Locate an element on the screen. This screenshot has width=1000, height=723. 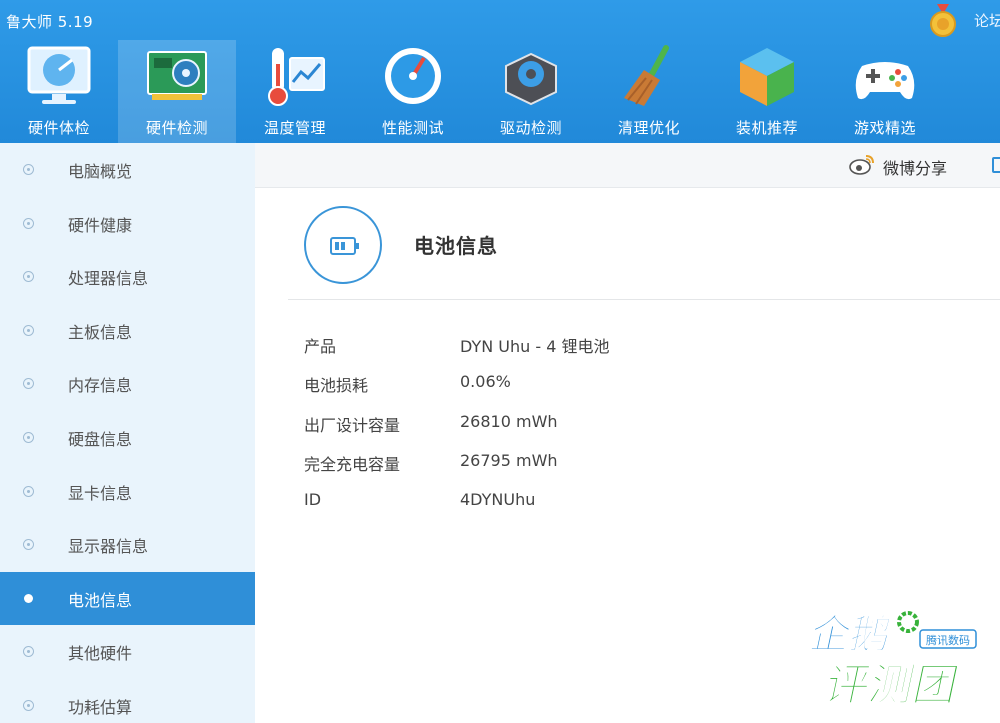
sidebar-item-memory: 内存信息 is located at coordinates (127, 383).